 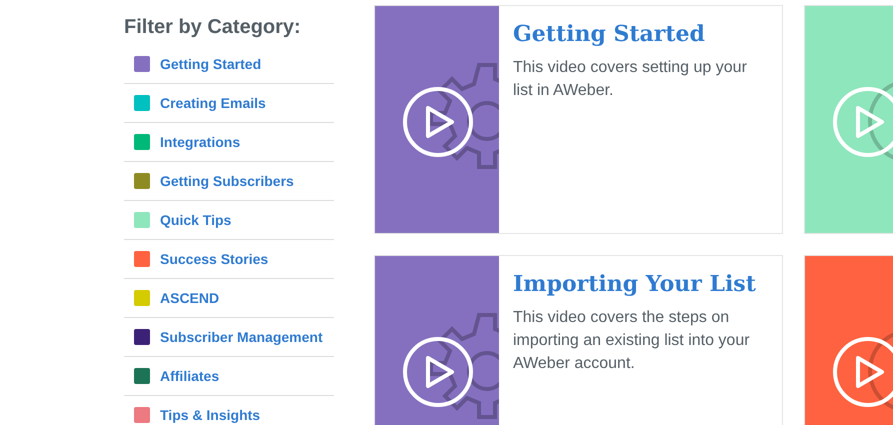 What do you see at coordinates (190, 298) in the screenshot?
I see `category-link: ASCEND` at bounding box center [190, 298].